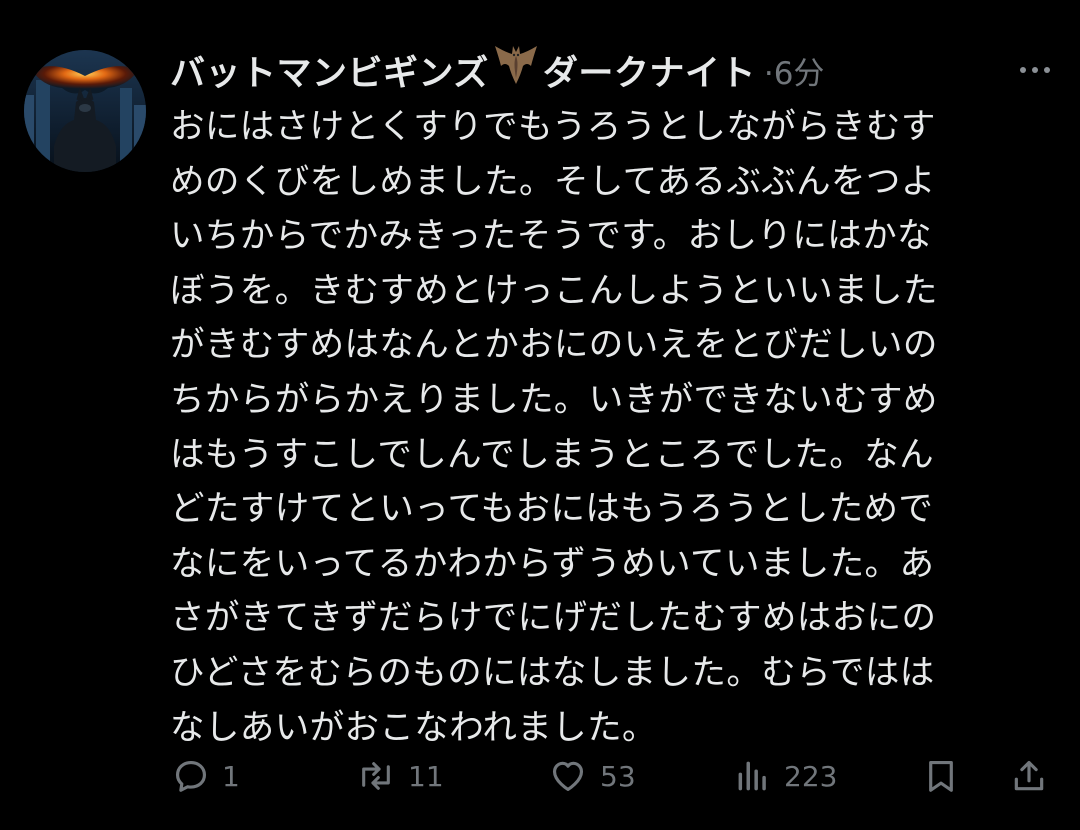 The image size is (1080, 830). I want to click on reply-button: 1, so click(206, 776).